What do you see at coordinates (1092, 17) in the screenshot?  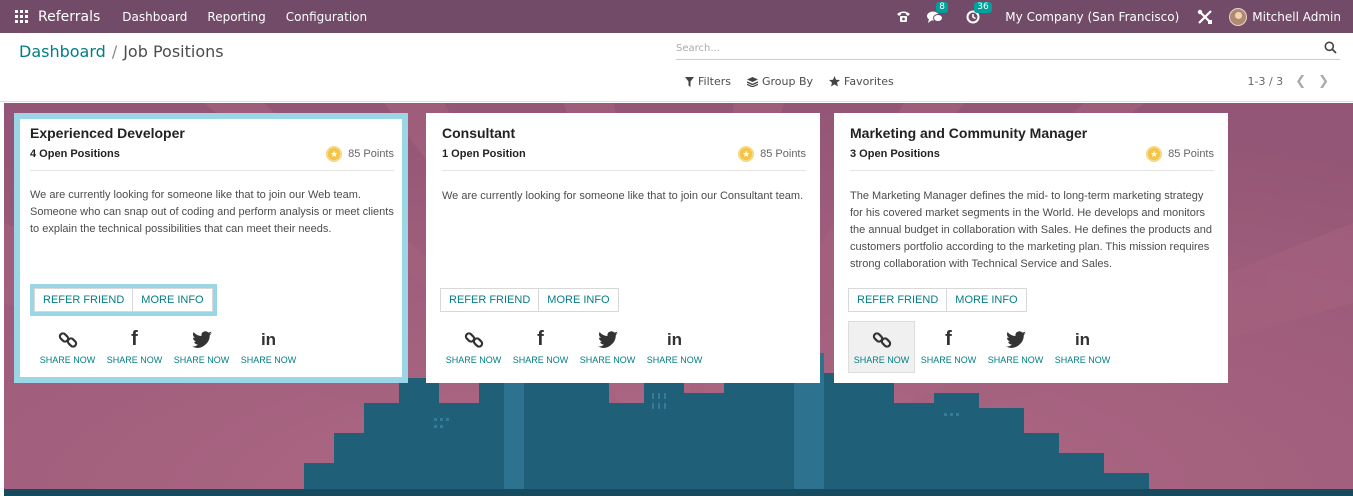 I see `company-switcher: My Company (San Francisco)` at bounding box center [1092, 17].